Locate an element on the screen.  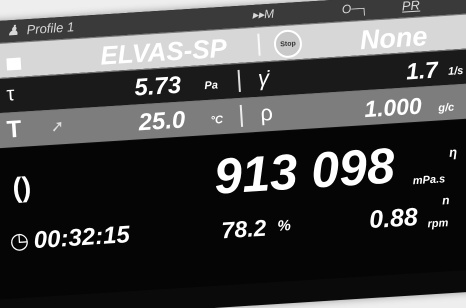
density-value: 1.000 is located at coordinates (393, 107).